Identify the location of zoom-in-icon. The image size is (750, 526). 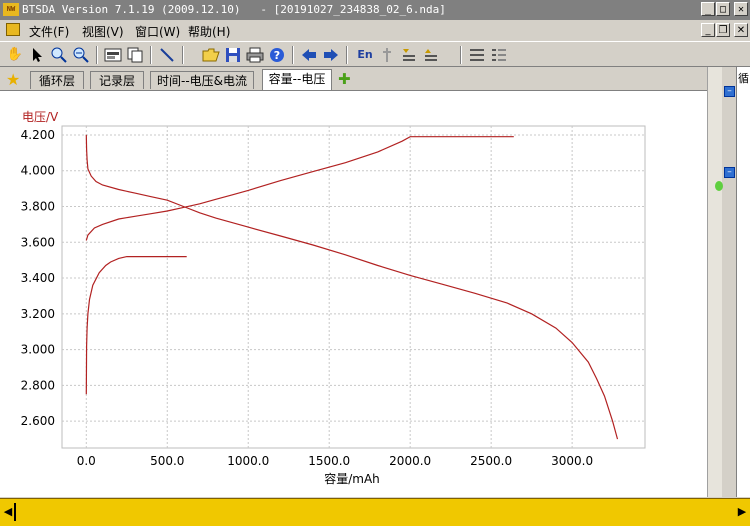
(59, 55).